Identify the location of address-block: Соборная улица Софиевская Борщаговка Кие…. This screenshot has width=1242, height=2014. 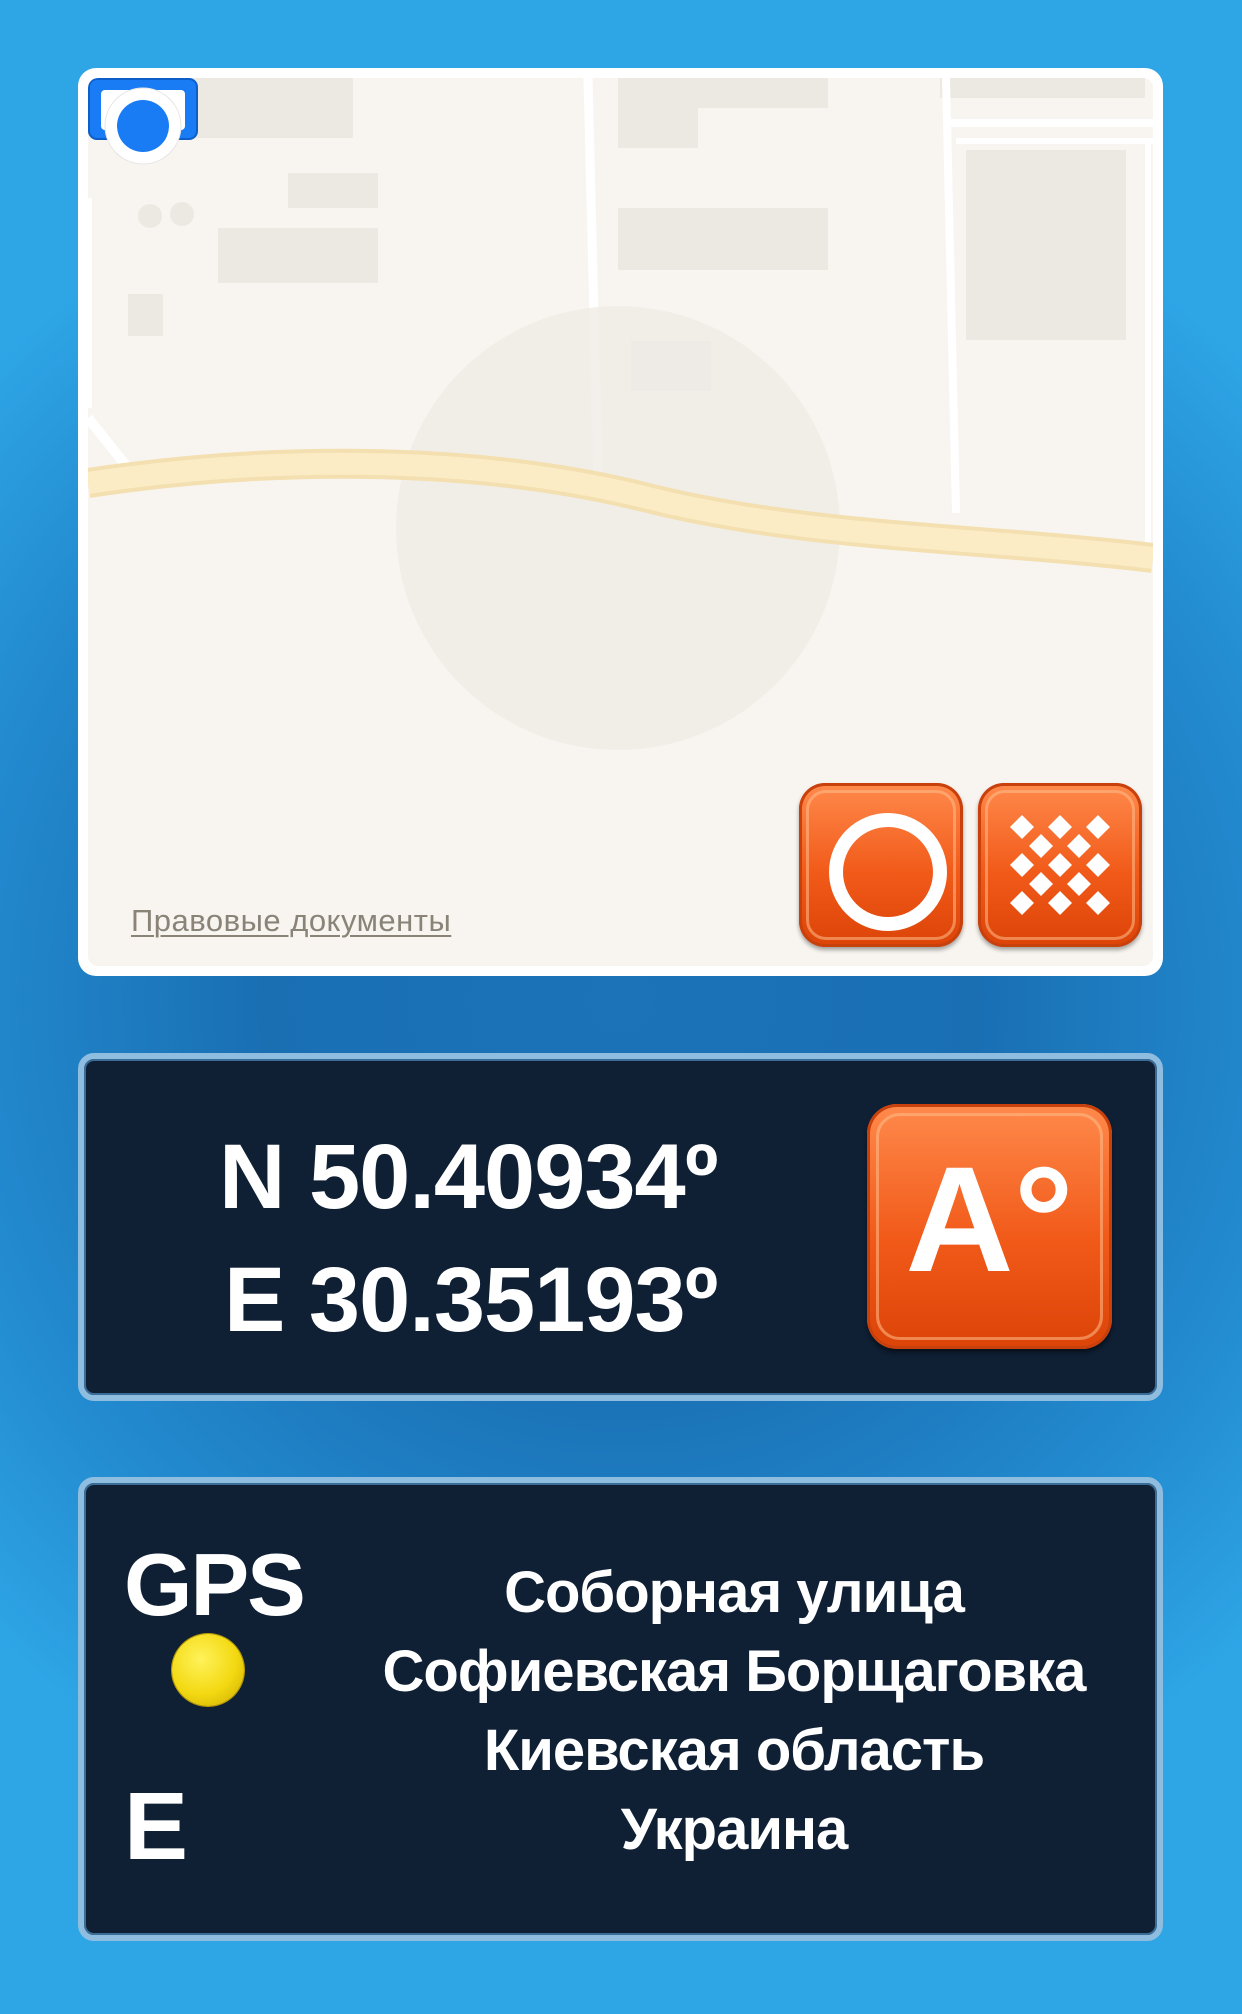
(734, 1711).